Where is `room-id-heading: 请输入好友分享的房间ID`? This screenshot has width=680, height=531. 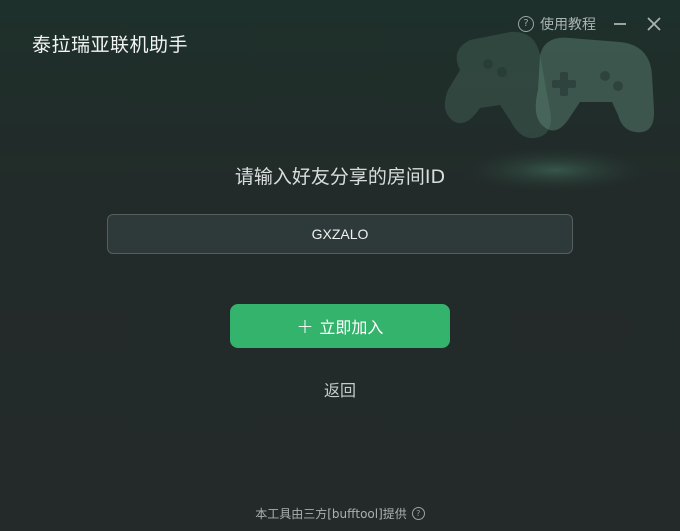
room-id-heading: 请输入好友分享的房间ID is located at coordinates (340, 177).